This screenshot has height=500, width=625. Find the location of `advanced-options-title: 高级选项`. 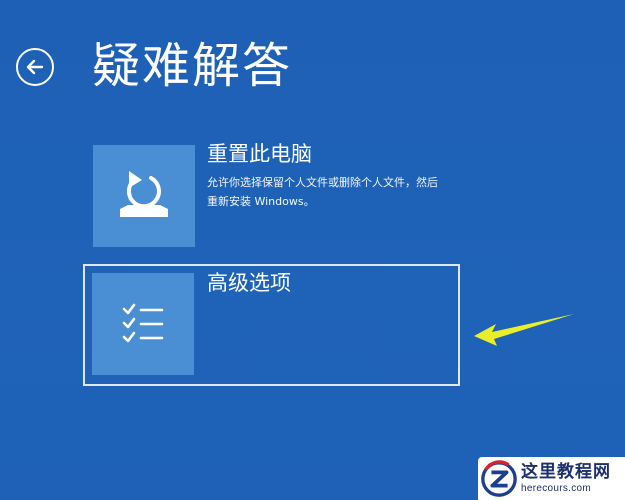

advanced-options-title: 高级选项 is located at coordinates (249, 283).